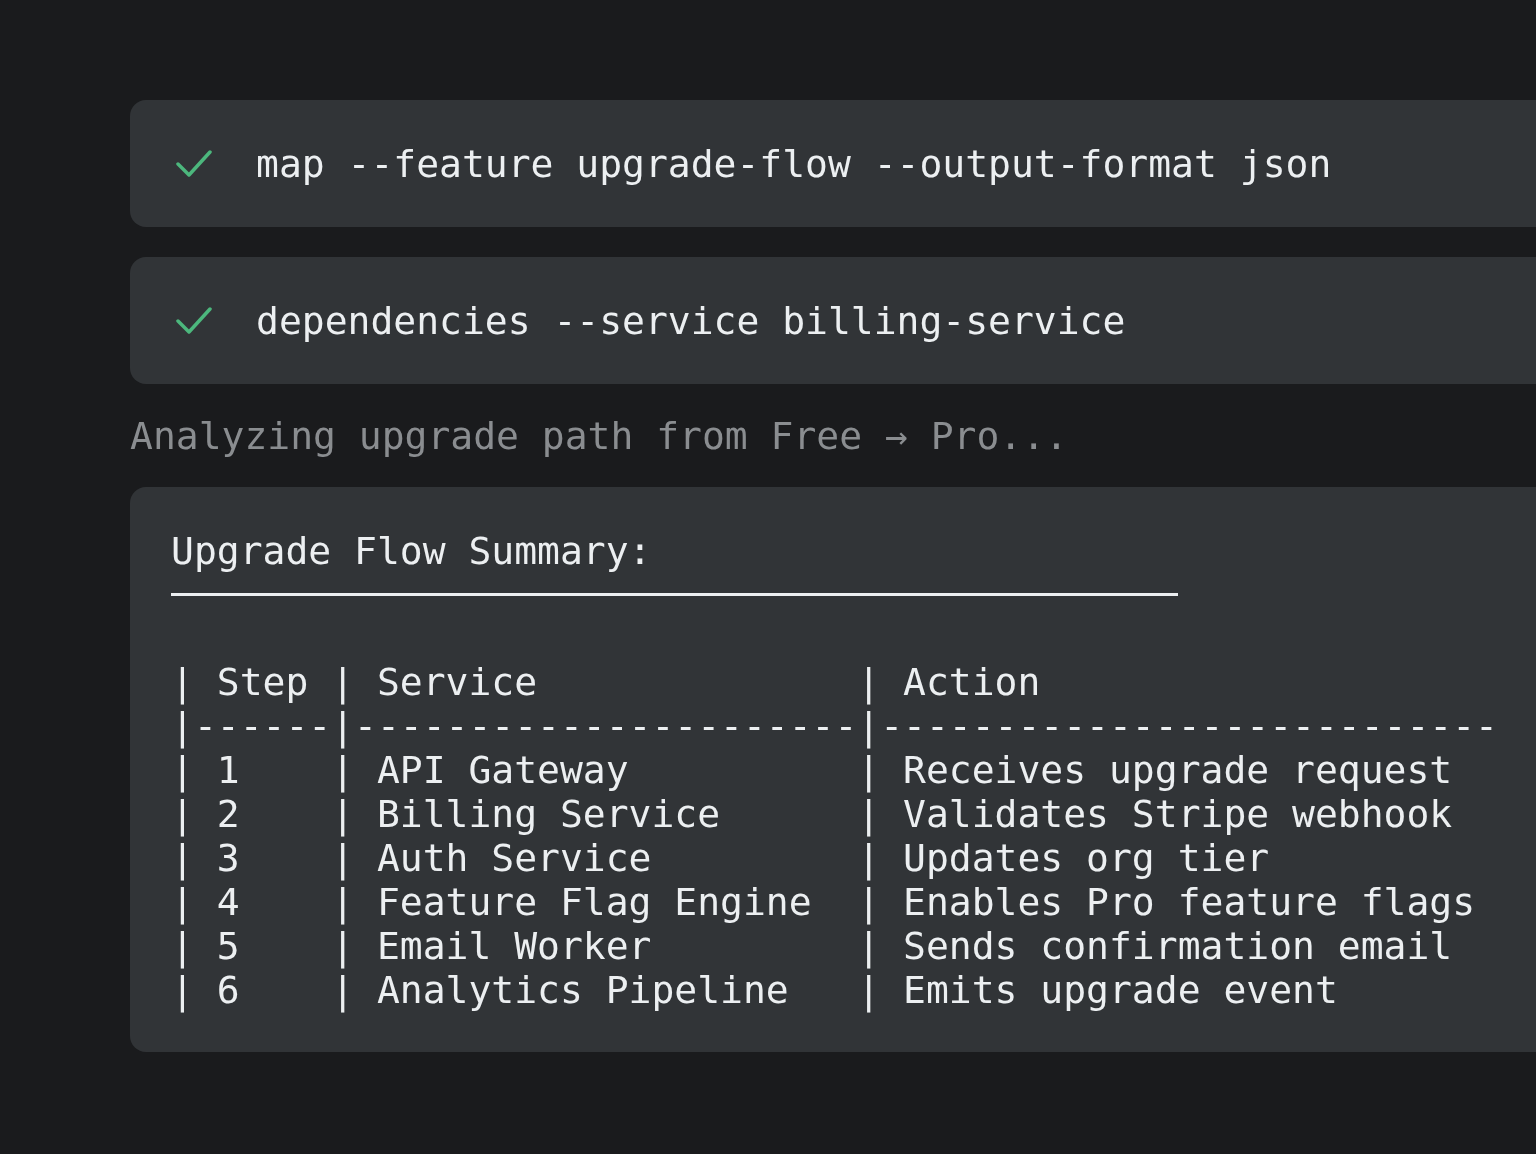 The image size is (1536, 1154). I want to click on command-text: dependencies --service billing-service, so click(691, 320).